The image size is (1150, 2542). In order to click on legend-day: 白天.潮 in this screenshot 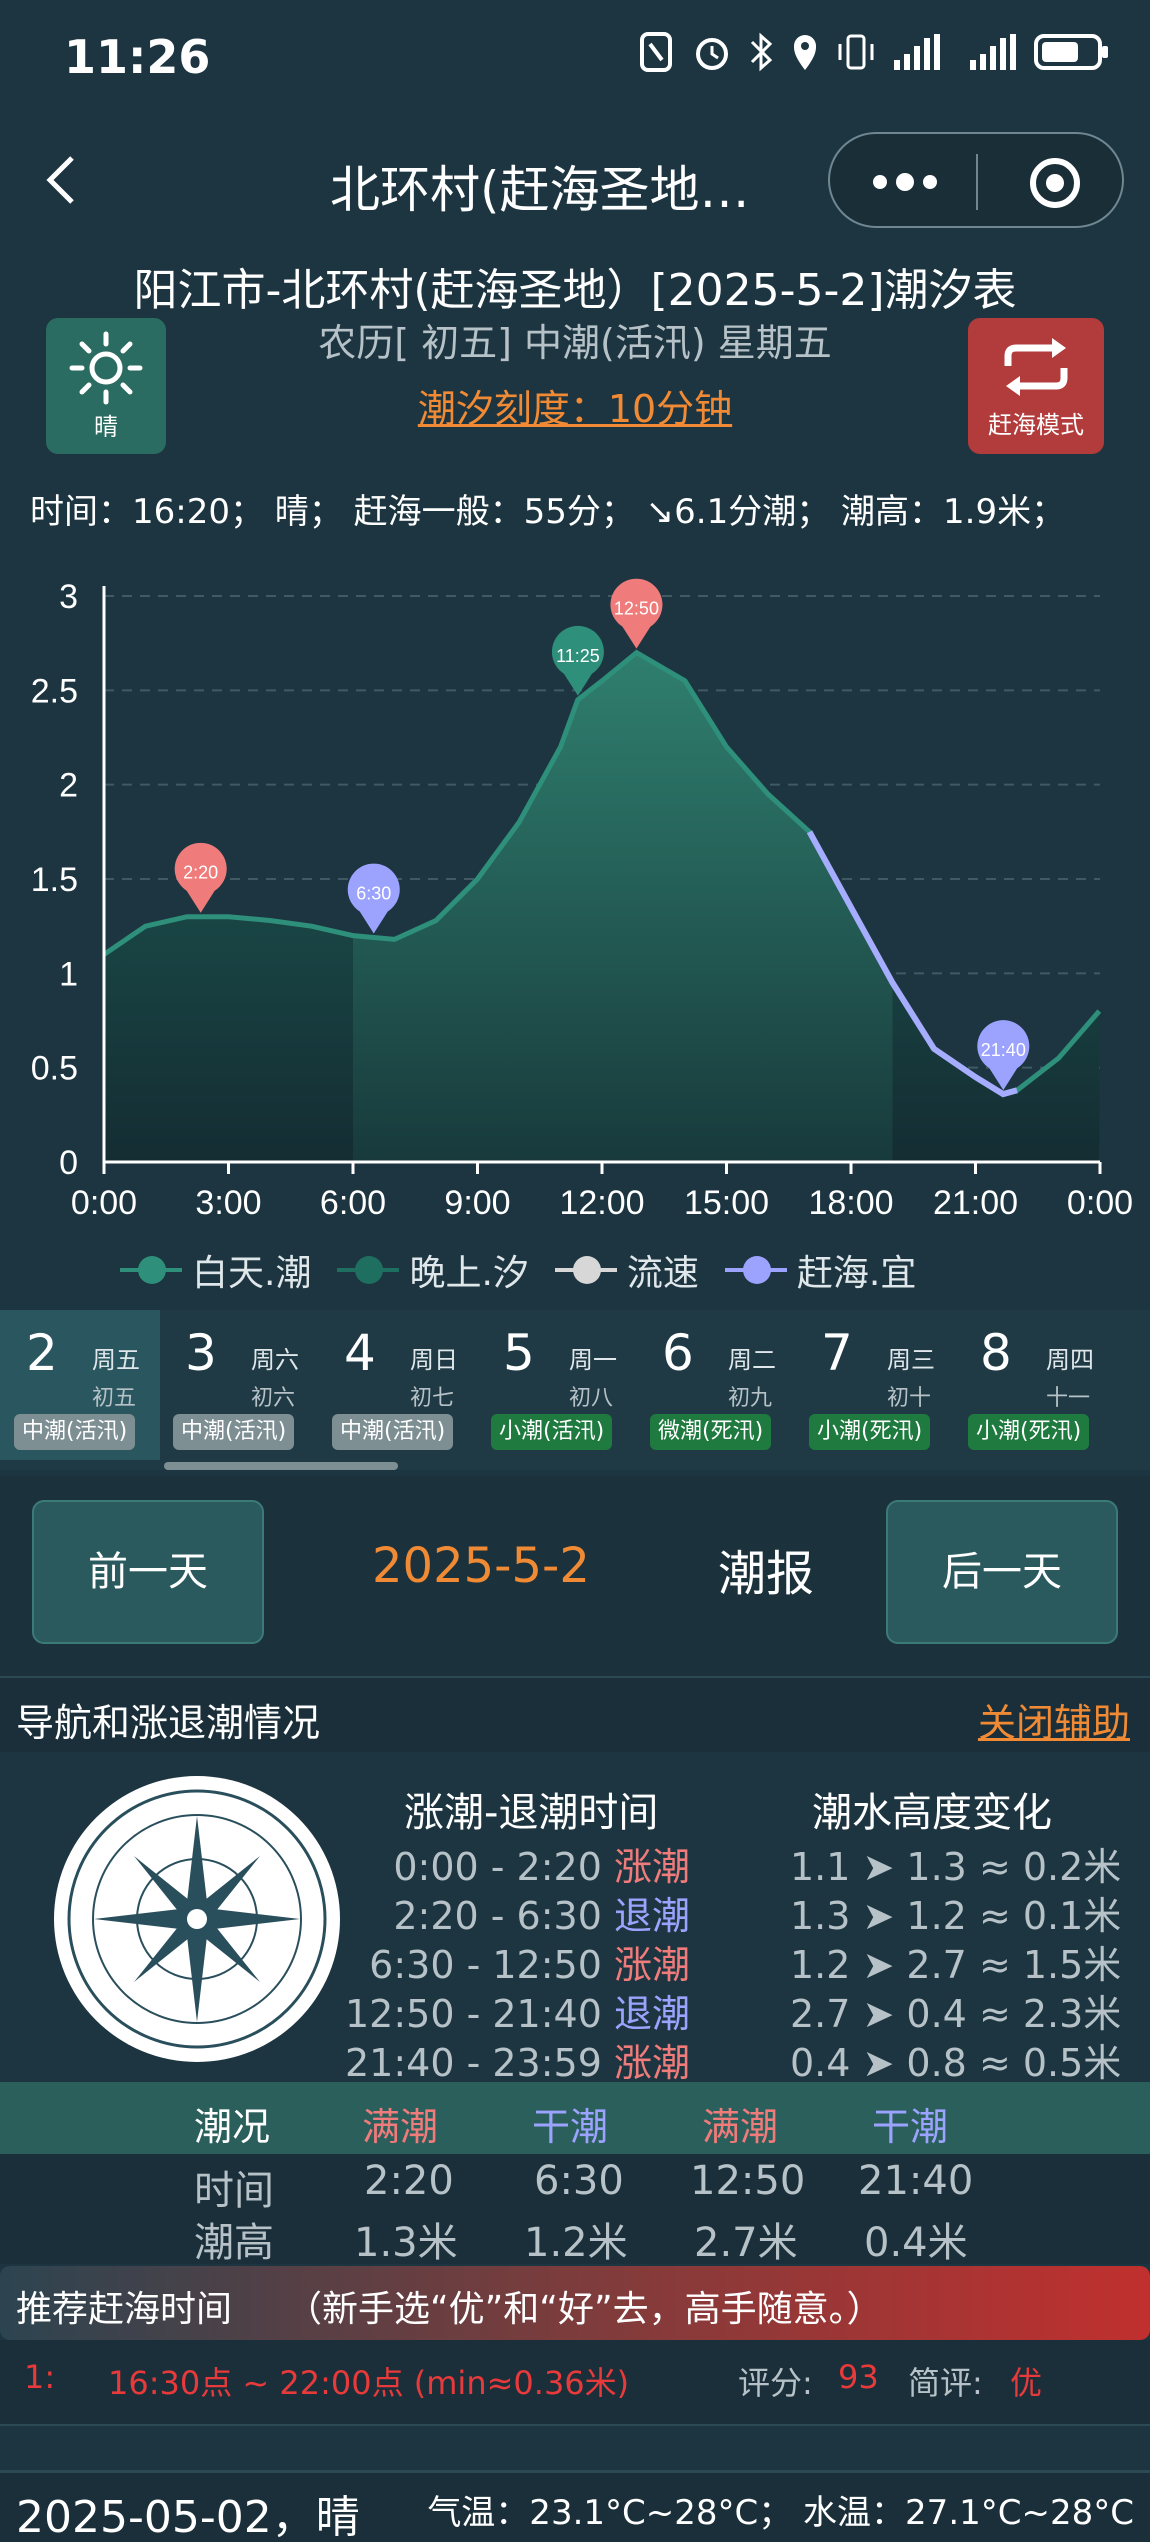, I will do `click(215, 1270)`.